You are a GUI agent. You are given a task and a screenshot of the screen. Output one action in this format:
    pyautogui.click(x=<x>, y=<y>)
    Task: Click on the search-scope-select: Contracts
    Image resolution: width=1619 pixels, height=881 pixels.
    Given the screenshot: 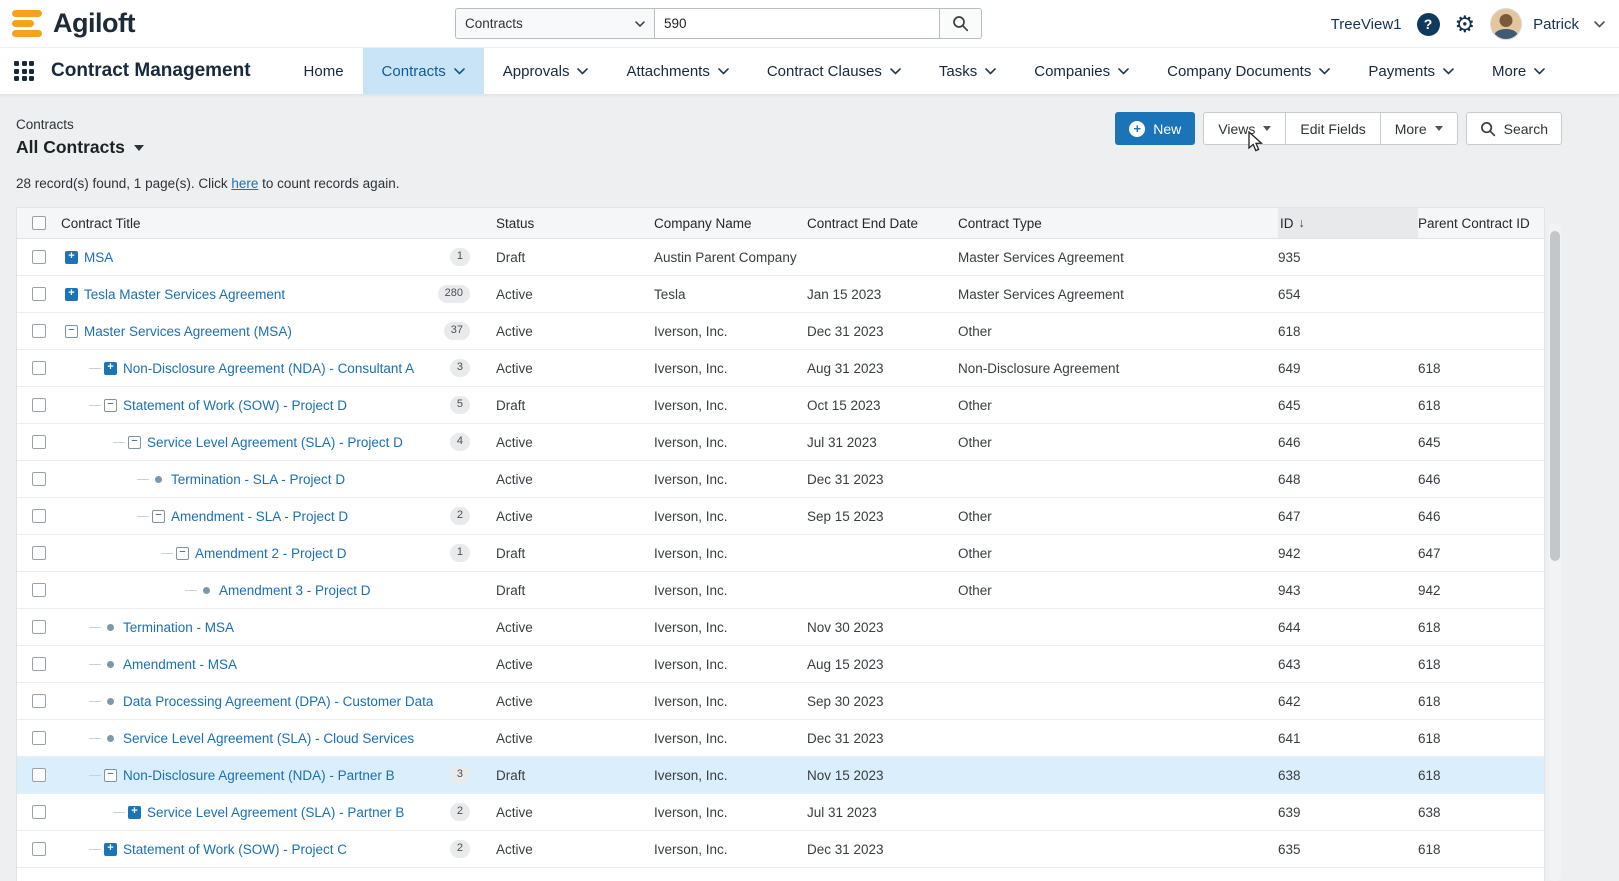 What is the action you would take?
    pyautogui.click(x=555, y=23)
    